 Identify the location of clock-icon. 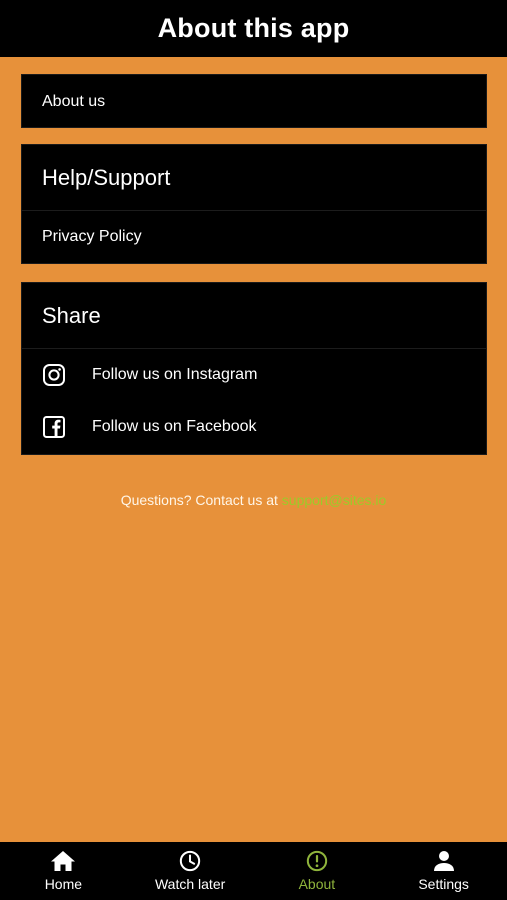
(190, 861).